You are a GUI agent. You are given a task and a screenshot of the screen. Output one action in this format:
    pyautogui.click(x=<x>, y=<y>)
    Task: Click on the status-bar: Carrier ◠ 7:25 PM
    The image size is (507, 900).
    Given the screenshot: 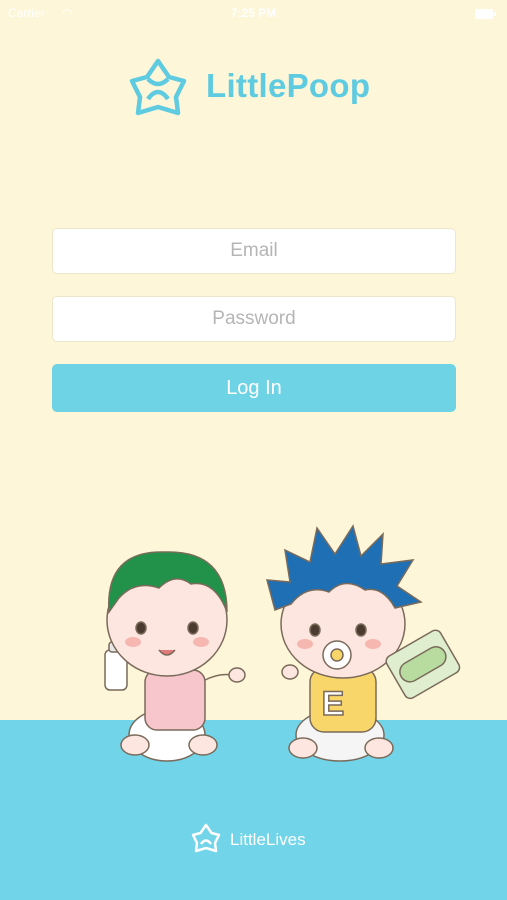 What is the action you would take?
    pyautogui.click(x=253, y=14)
    